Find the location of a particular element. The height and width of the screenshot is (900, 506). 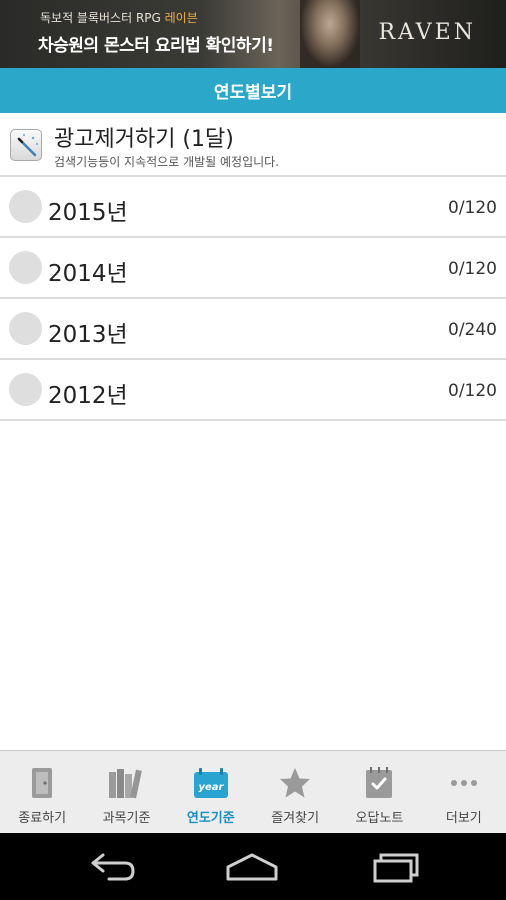

tab-label: 종료하기 is located at coordinates (42, 818).